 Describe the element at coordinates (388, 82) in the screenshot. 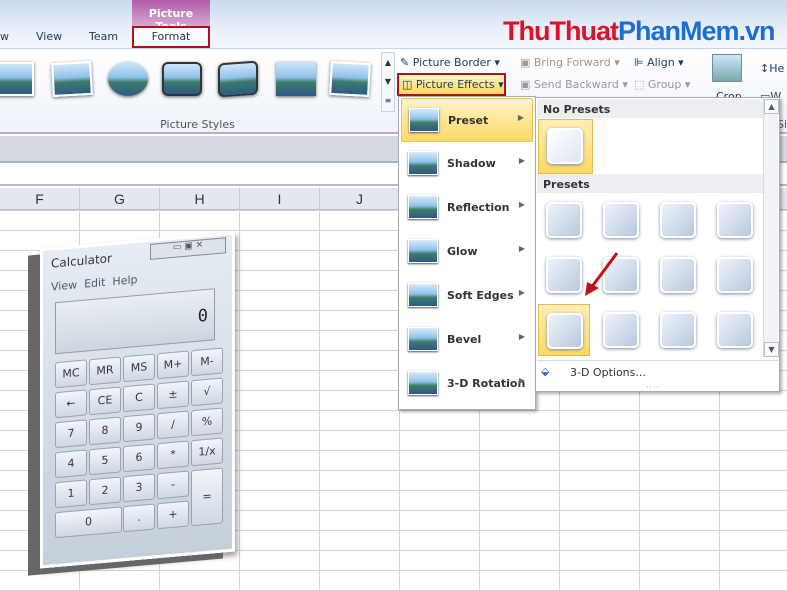

I see `gallery-scroll: ▲ ▼ ≡` at that location.